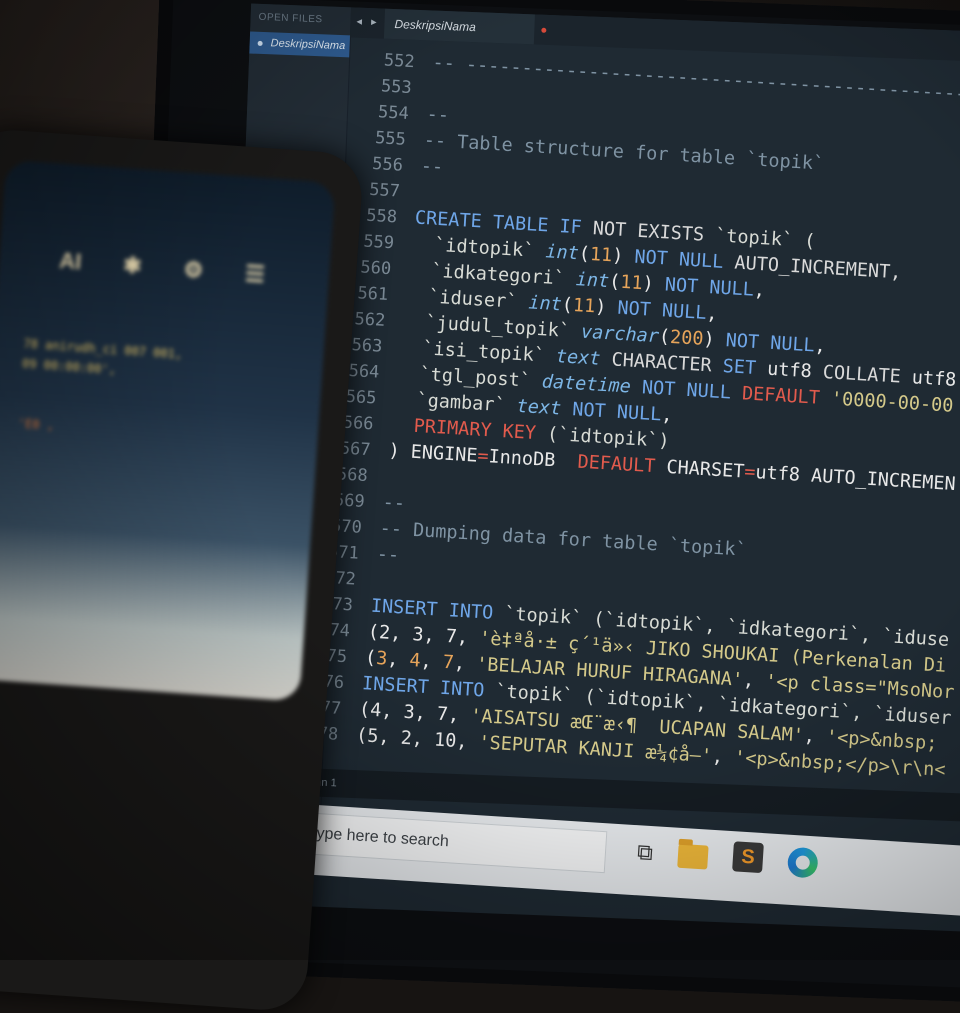  What do you see at coordinates (892, 402) in the screenshot?
I see `code-token: '0000-00-00` at bounding box center [892, 402].